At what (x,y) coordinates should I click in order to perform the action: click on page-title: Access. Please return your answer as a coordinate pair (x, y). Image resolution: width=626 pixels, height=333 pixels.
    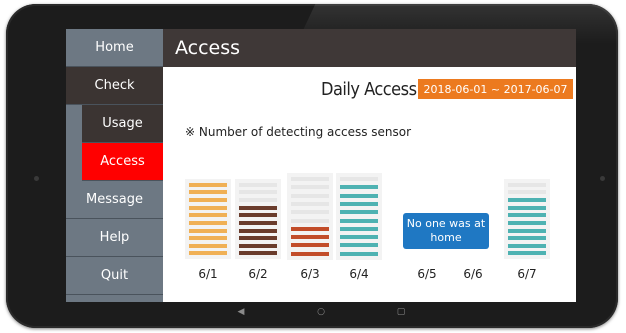
    Looking at the image, I should click on (369, 48).